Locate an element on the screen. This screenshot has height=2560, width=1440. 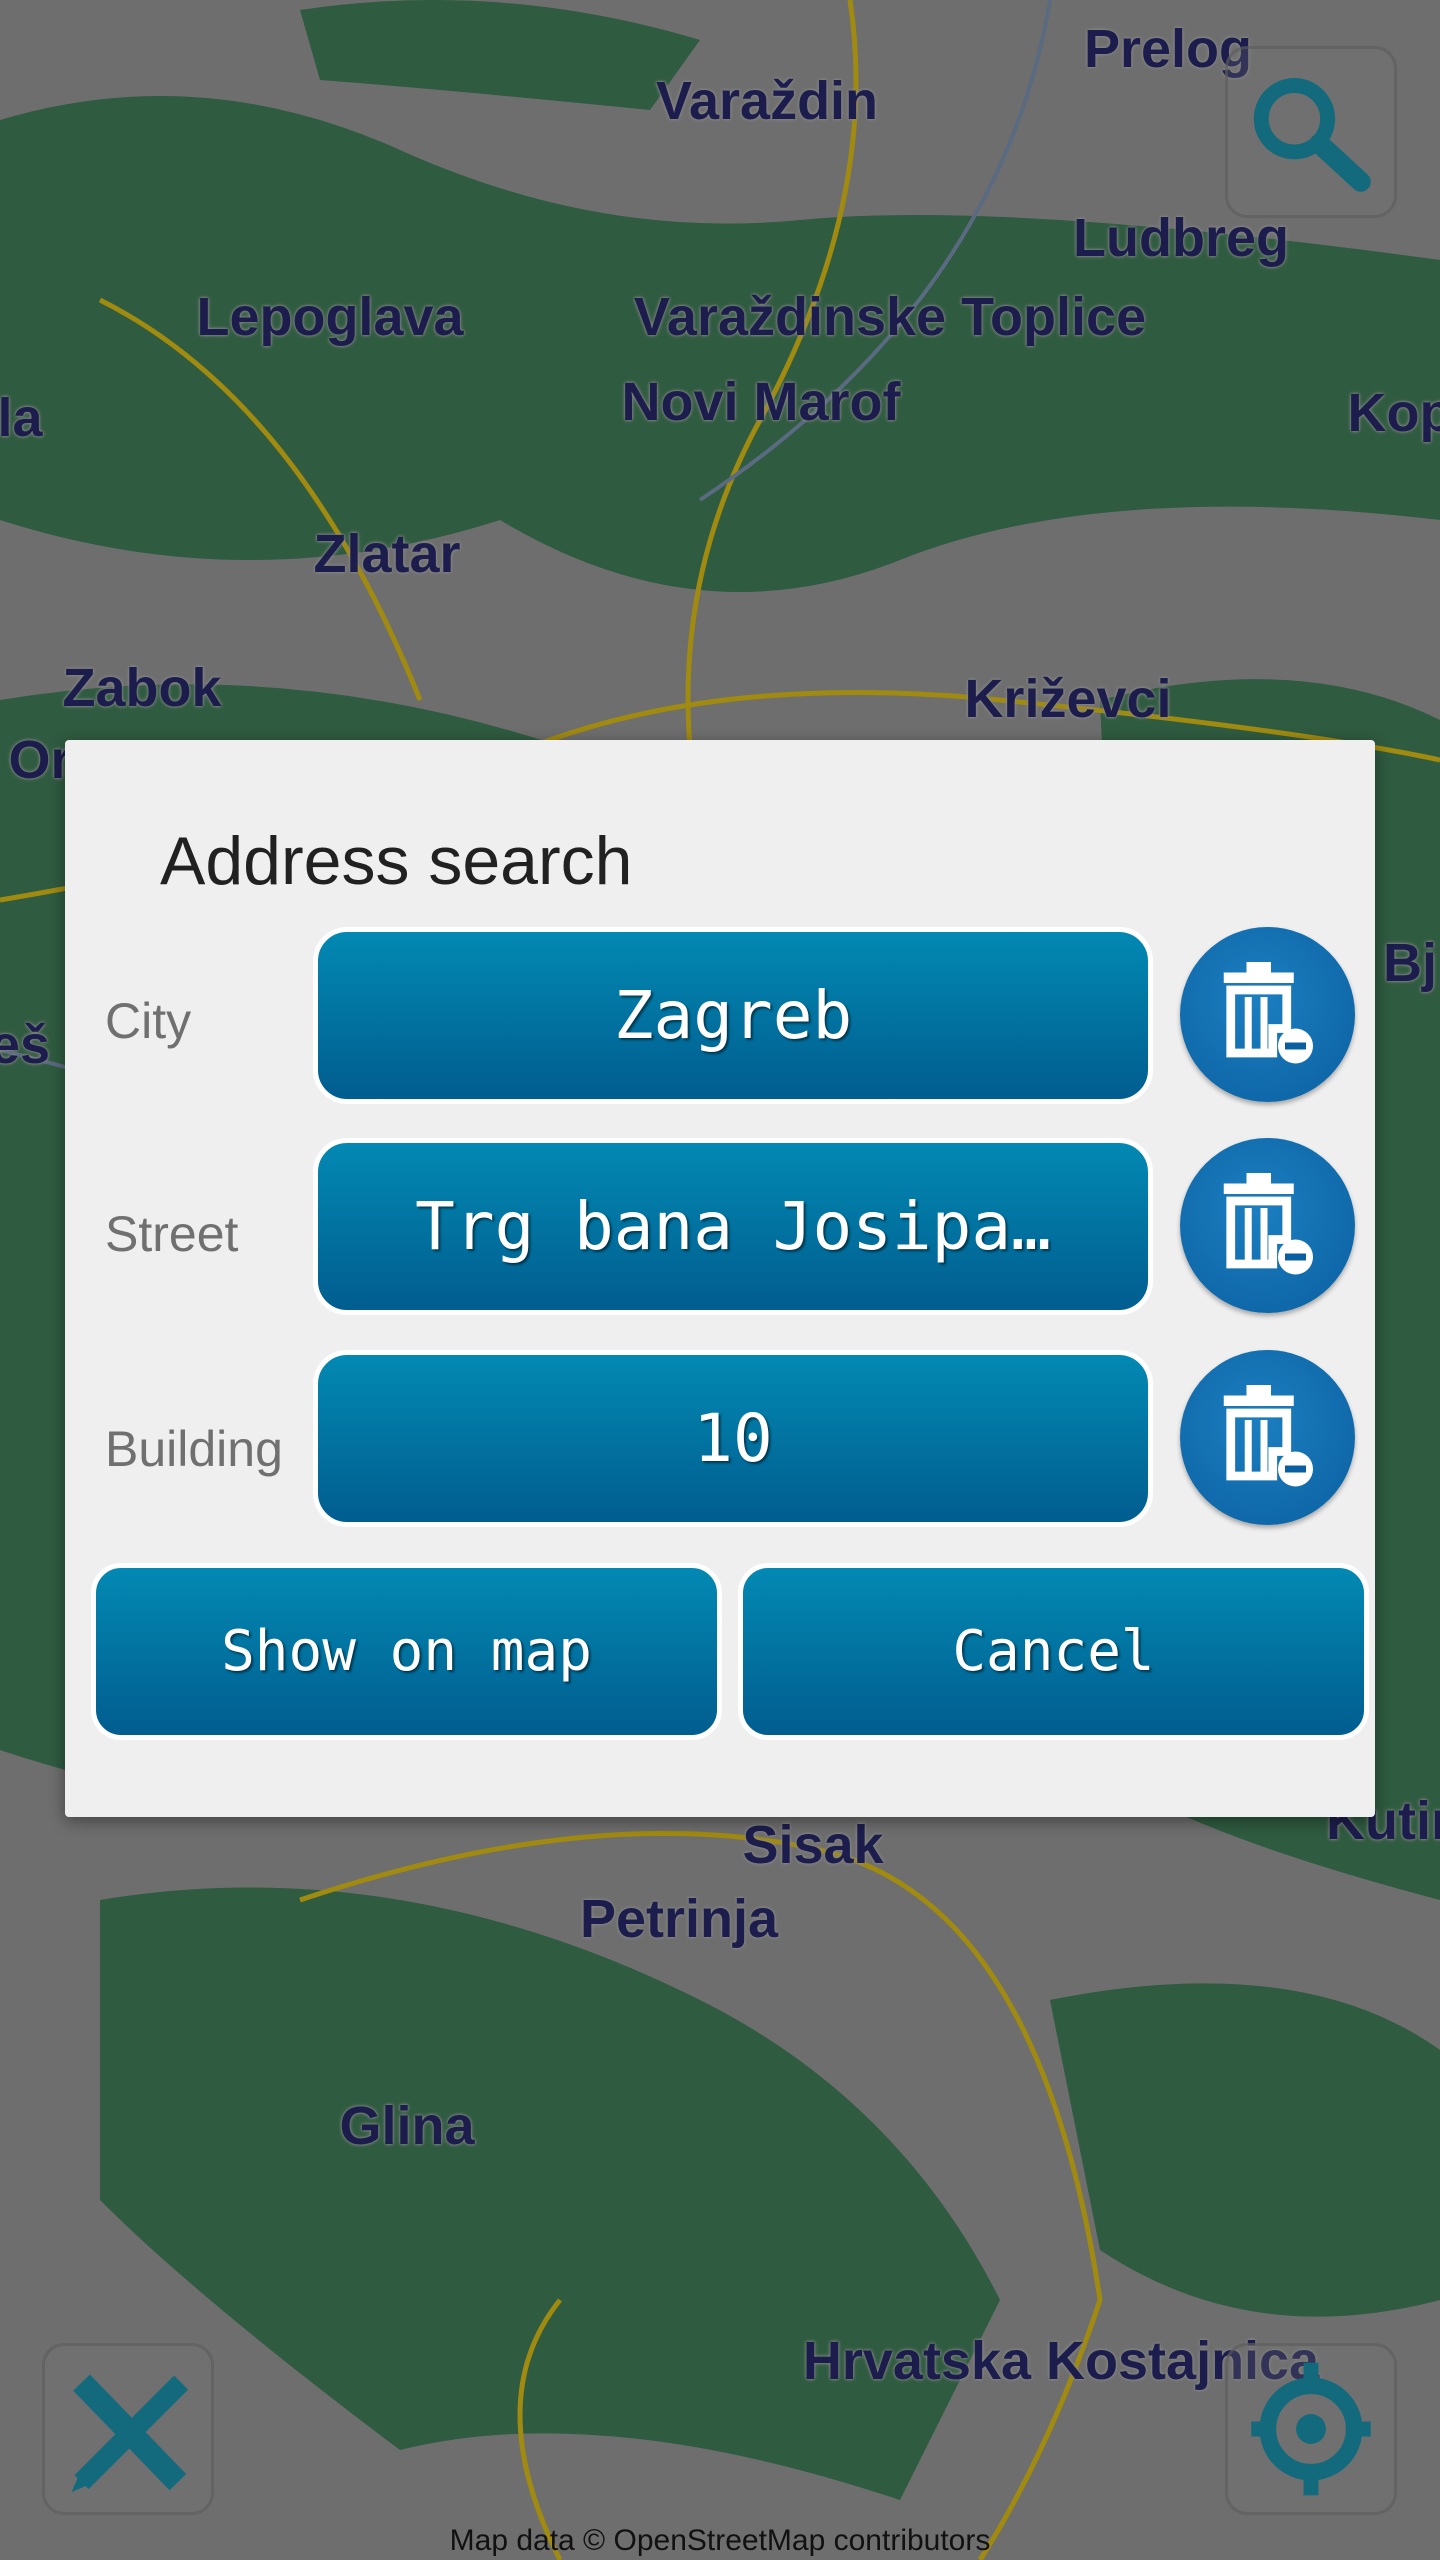
city-label: City is located at coordinates (148, 1021).